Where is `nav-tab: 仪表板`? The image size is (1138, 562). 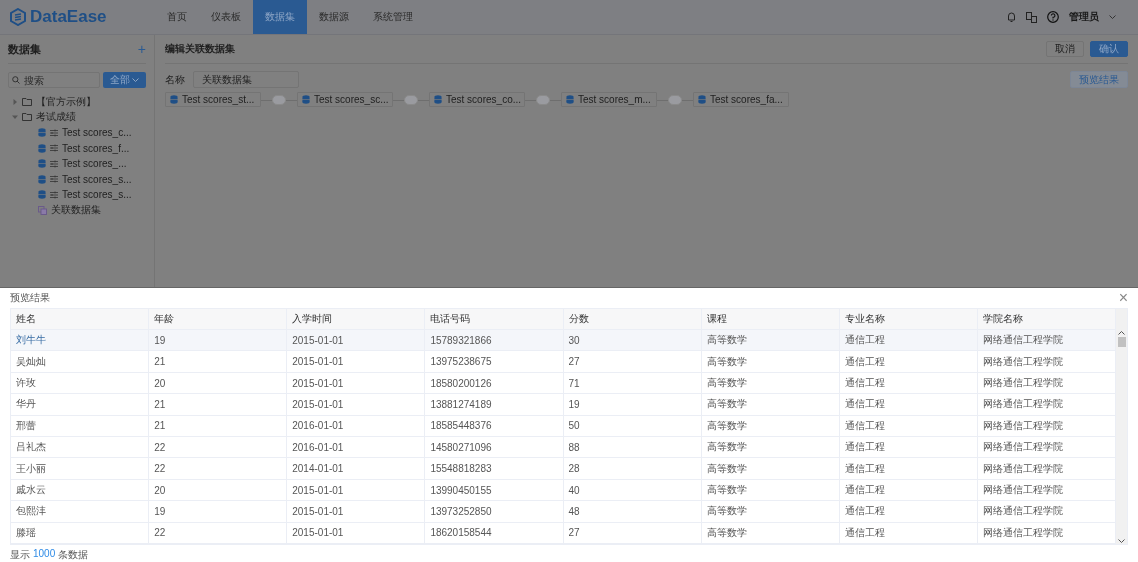
nav-tab: 仪表板 is located at coordinates (226, 17).